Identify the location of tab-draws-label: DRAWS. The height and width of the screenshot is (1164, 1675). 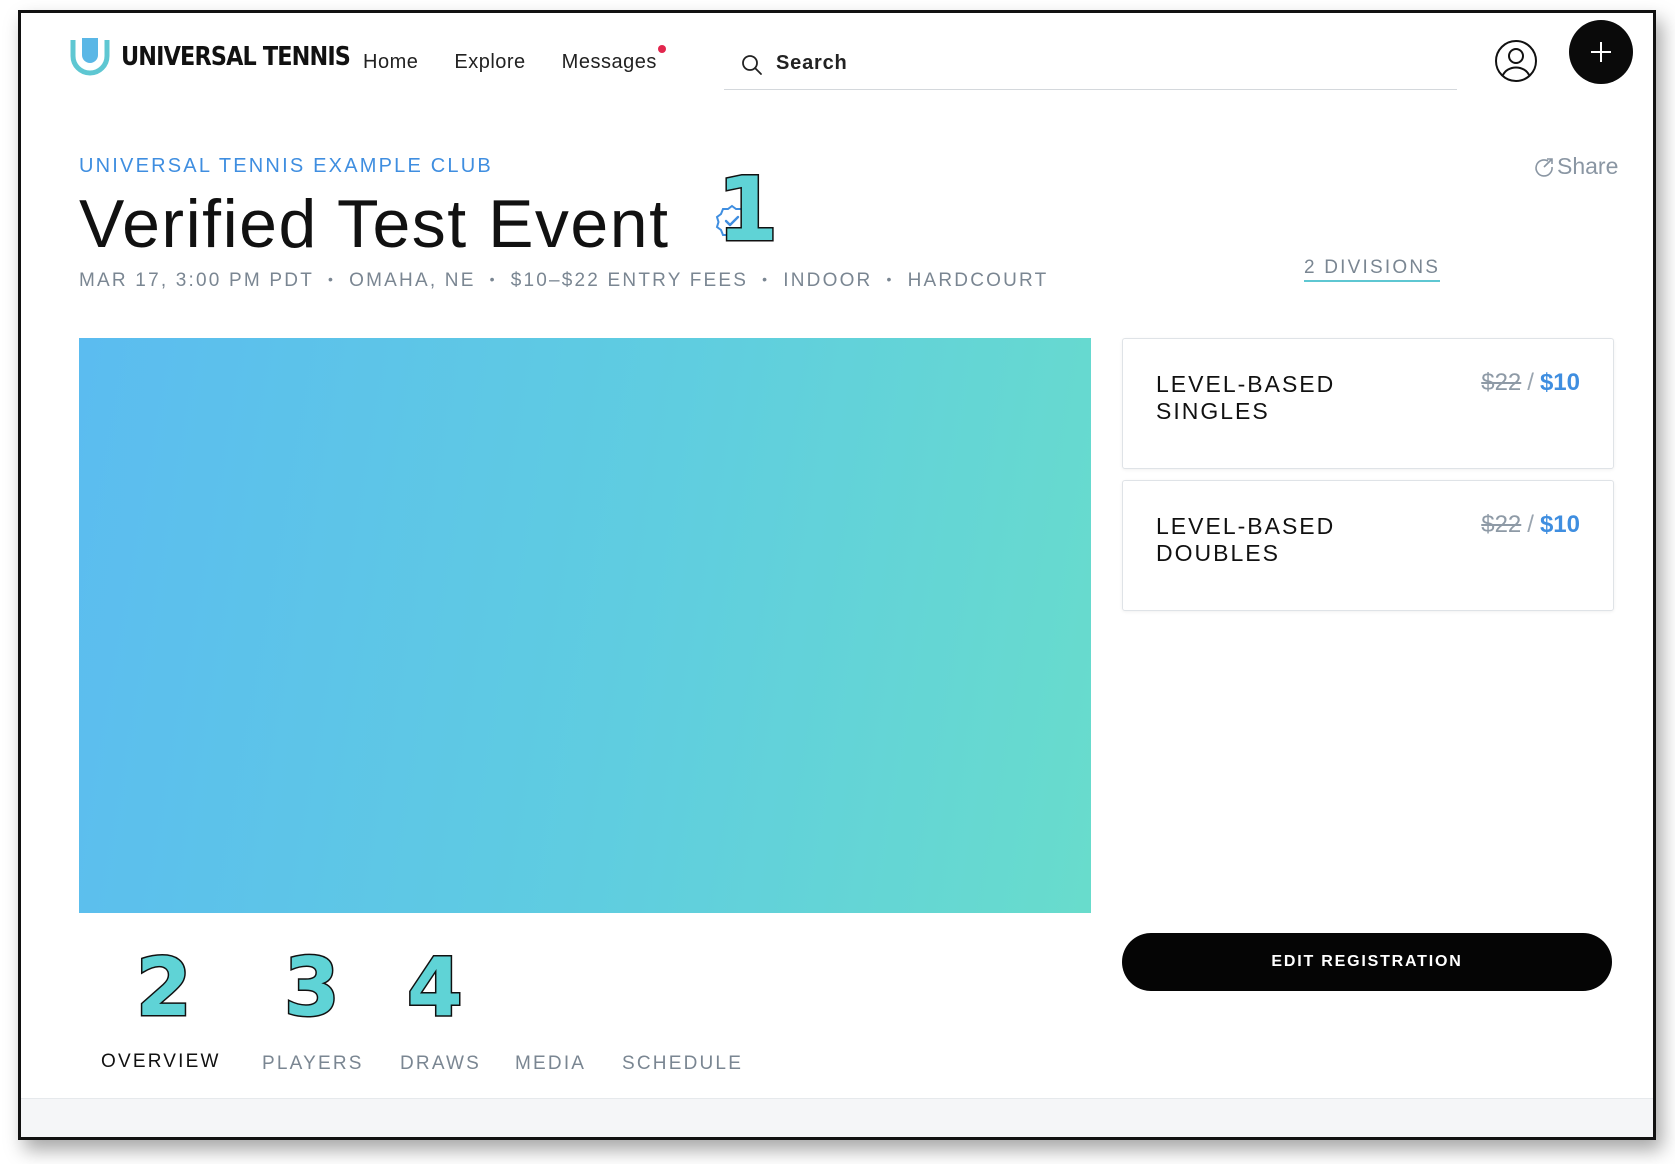
(441, 1063).